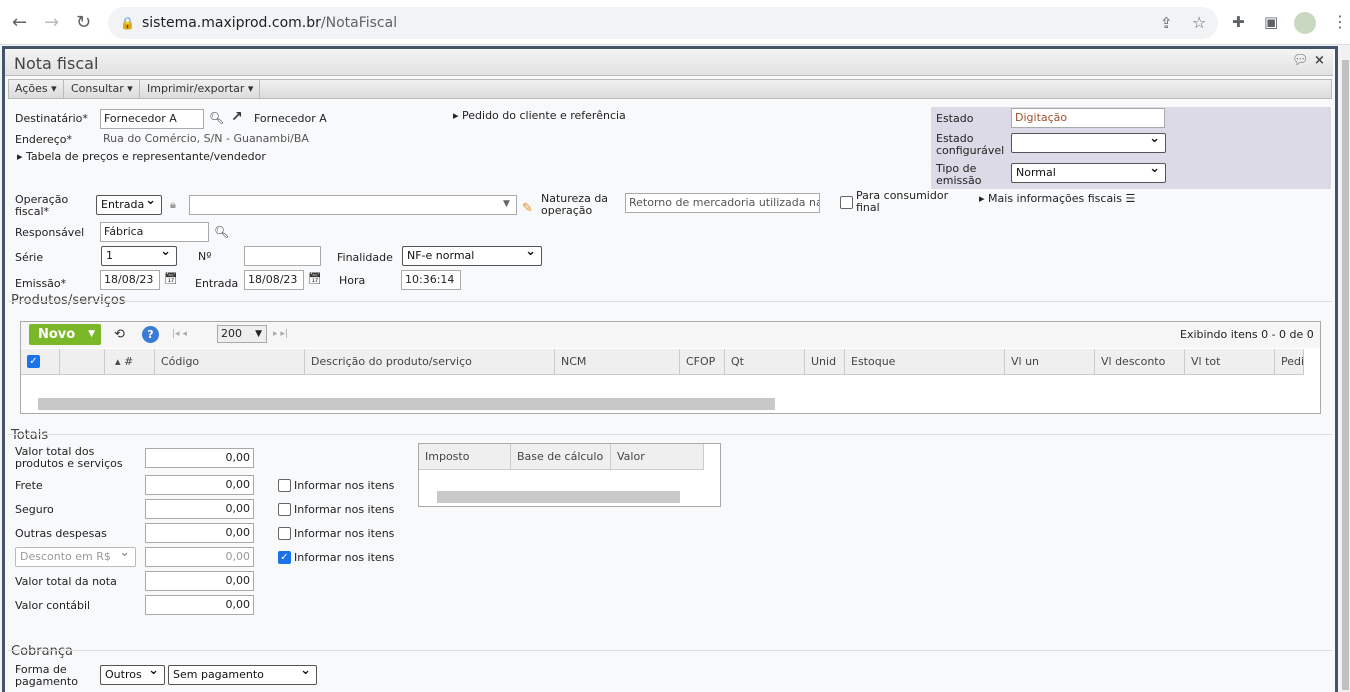 Image resolution: width=1350 pixels, height=692 pixels. I want to click on frete-input: 0,00, so click(199, 485).